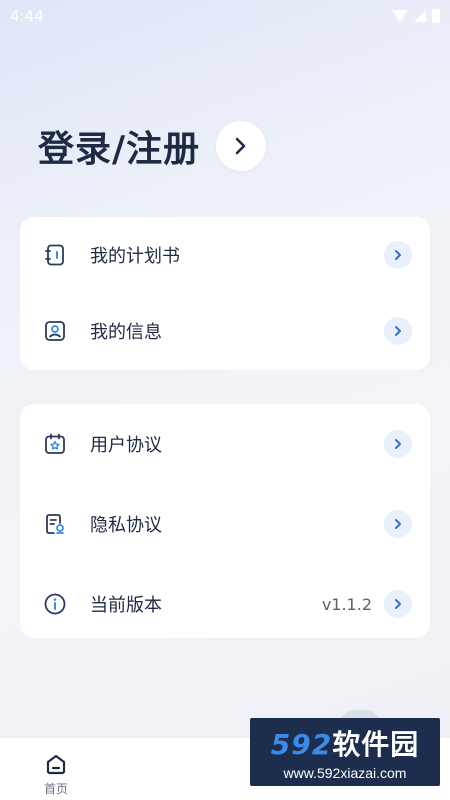 The width and height of the screenshot is (450, 800). I want to click on menu-item-user-agreement: 用户协议, so click(225, 444).